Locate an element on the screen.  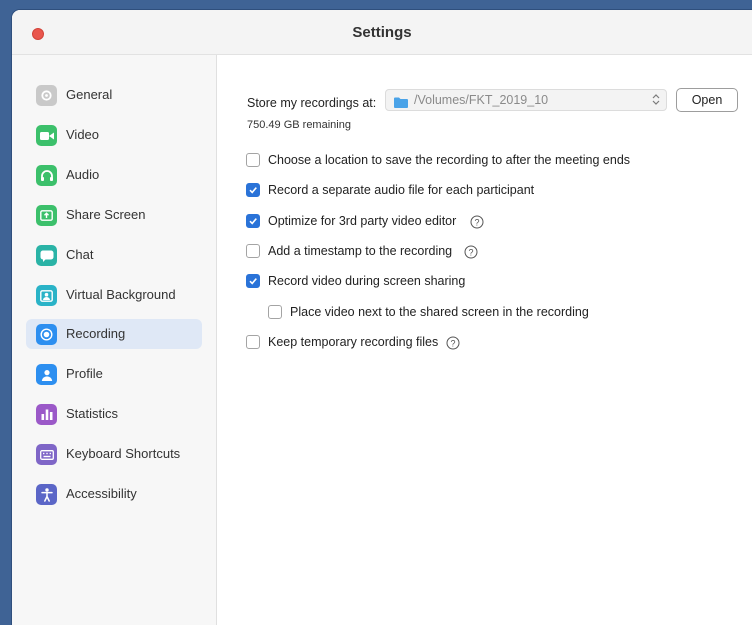
record-icon is located at coordinates (46, 334).